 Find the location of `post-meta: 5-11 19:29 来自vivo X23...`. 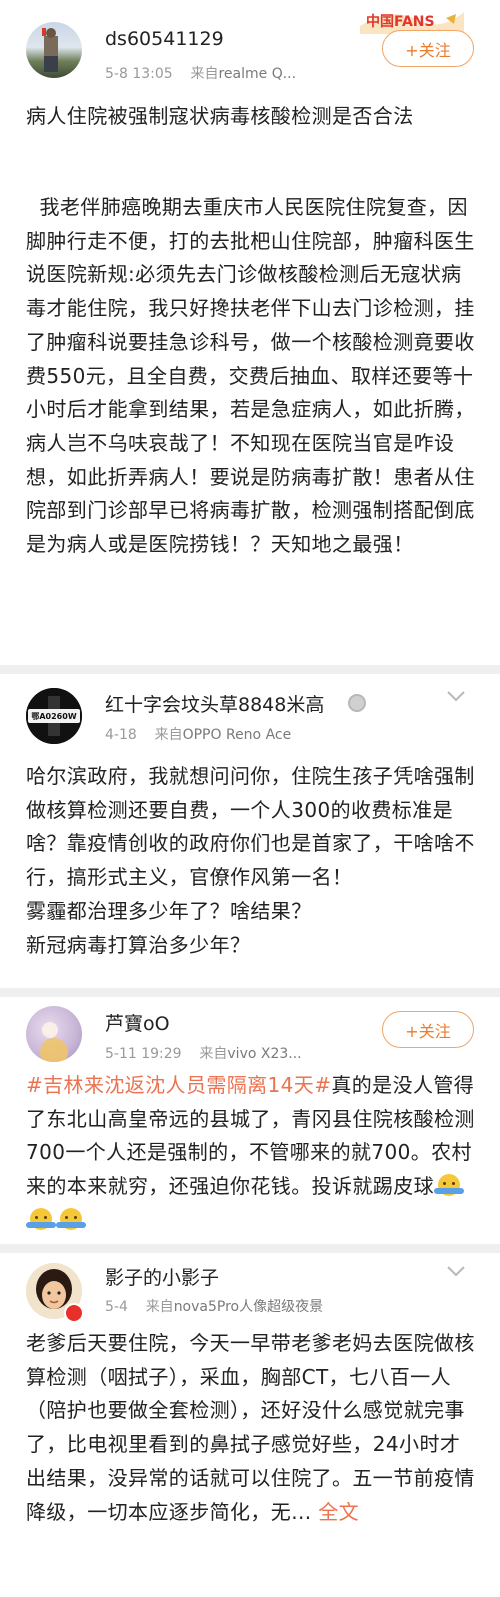

post-meta: 5-11 19:29 来自vivo X23... is located at coordinates (203, 1053).